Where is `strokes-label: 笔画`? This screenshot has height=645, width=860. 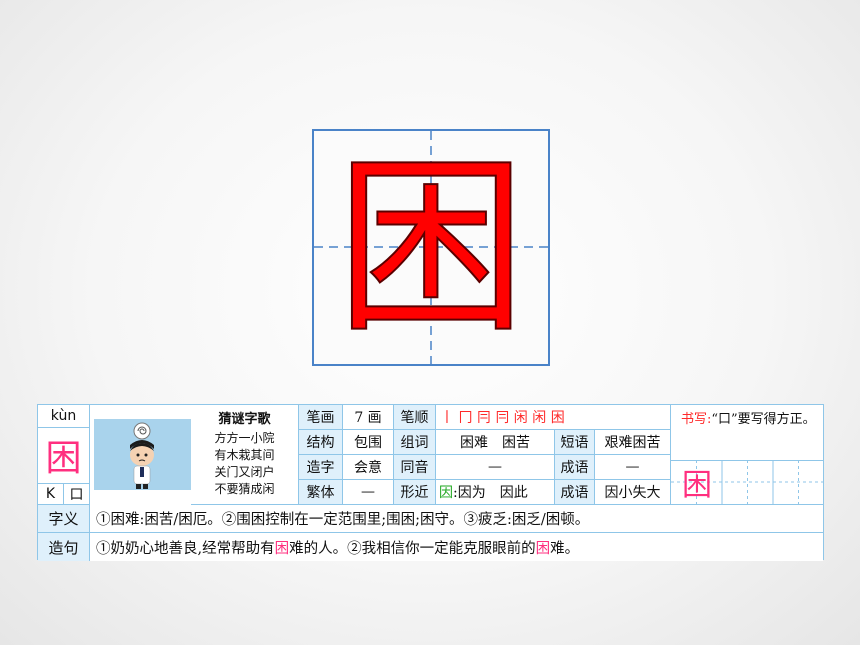
strokes-label: 笔画 is located at coordinates (321, 417).